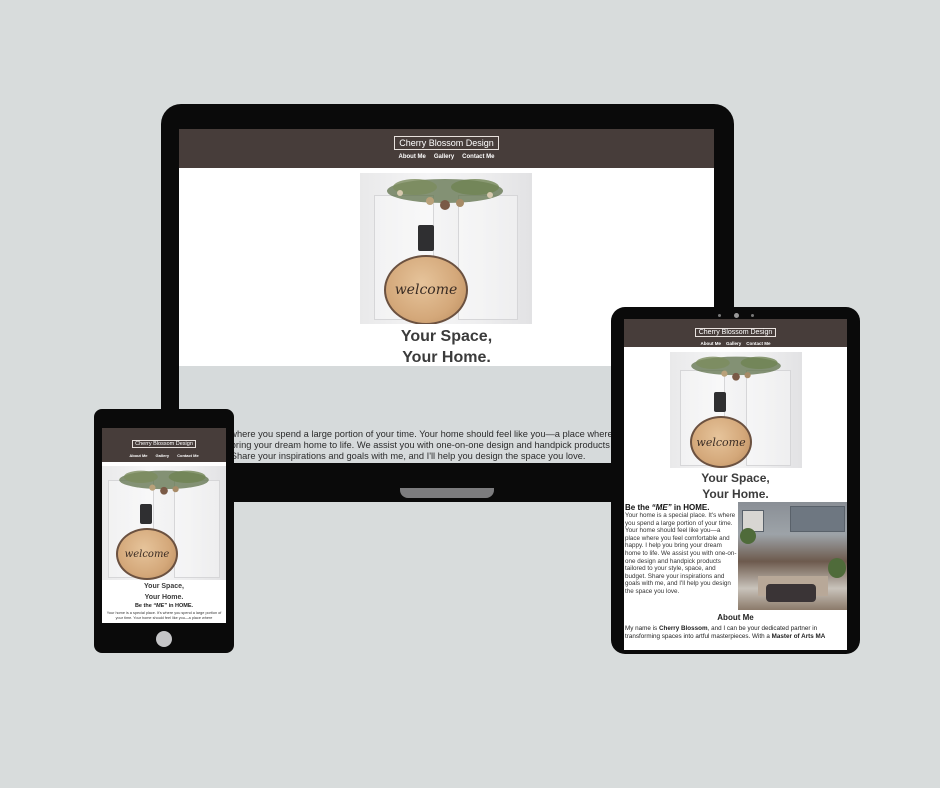  What do you see at coordinates (447, 493) in the screenshot?
I see `laptop-hinge` at bounding box center [447, 493].